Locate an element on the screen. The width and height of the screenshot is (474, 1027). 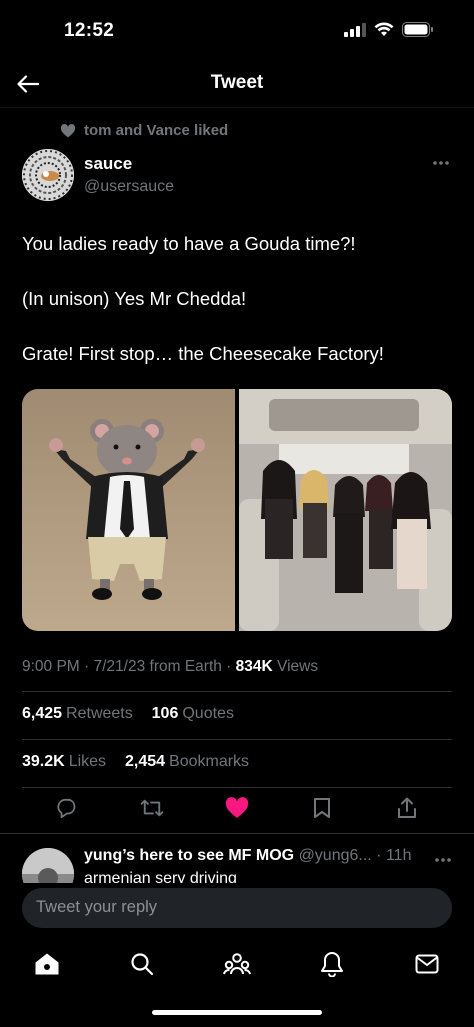
tab-search is located at coordinates (142, 964).